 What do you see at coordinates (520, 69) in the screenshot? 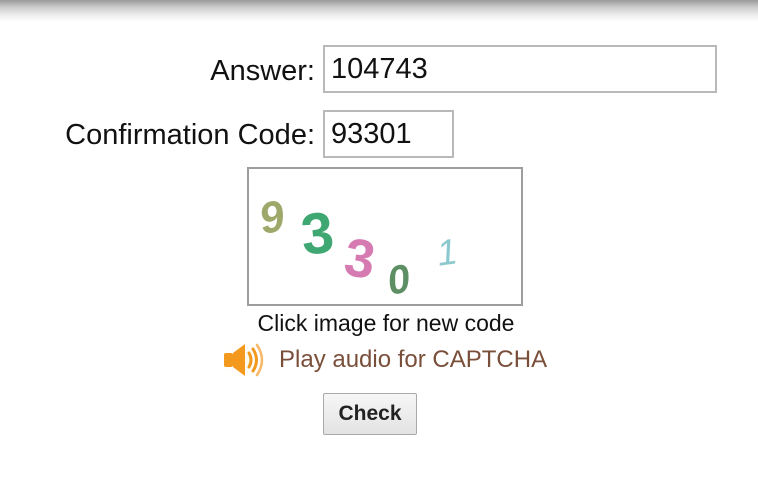
I see `answer-input` at bounding box center [520, 69].